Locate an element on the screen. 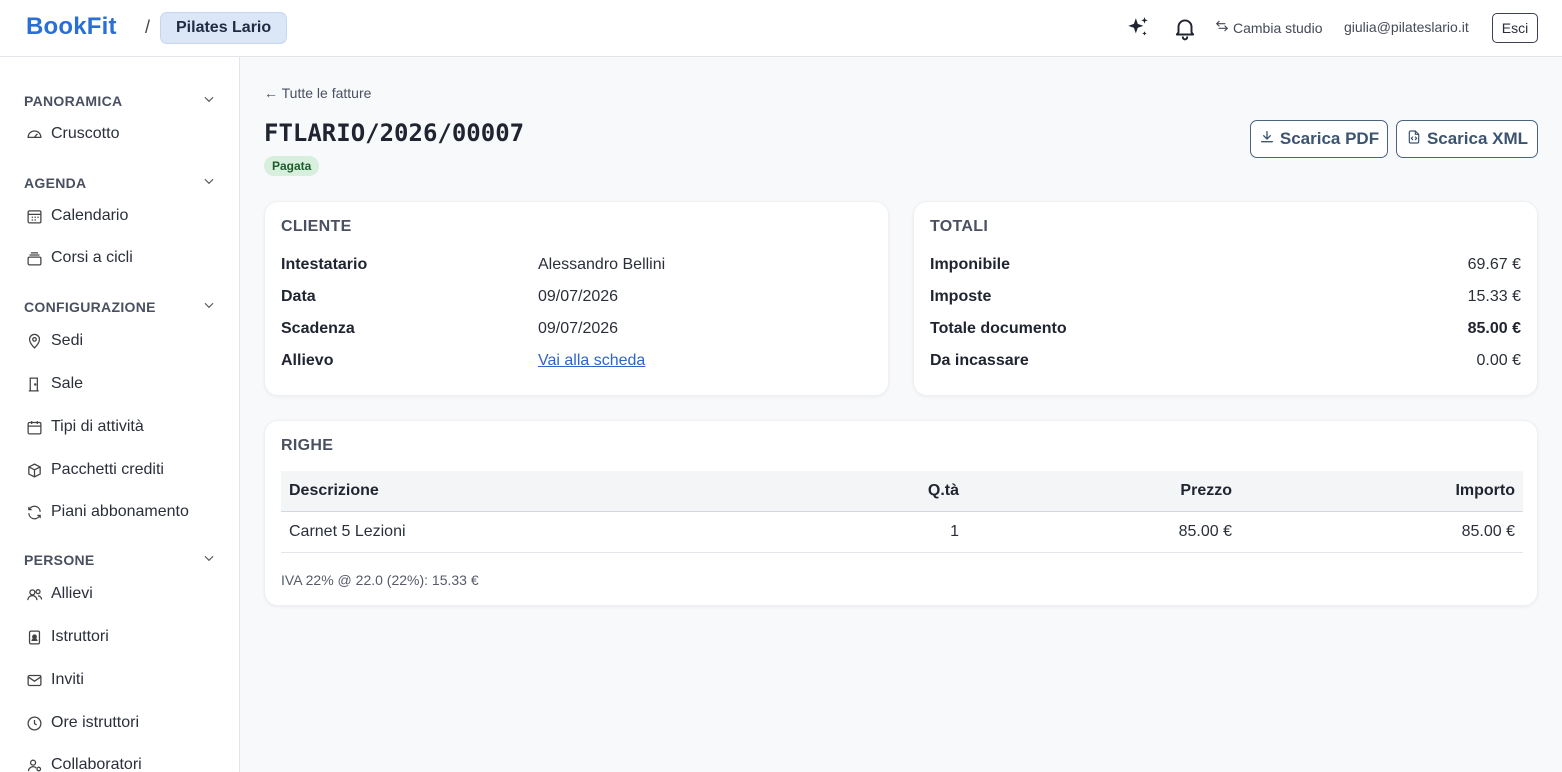  sidebar-item-piani-abbonamento: Piani abbonamento is located at coordinates (107, 512).